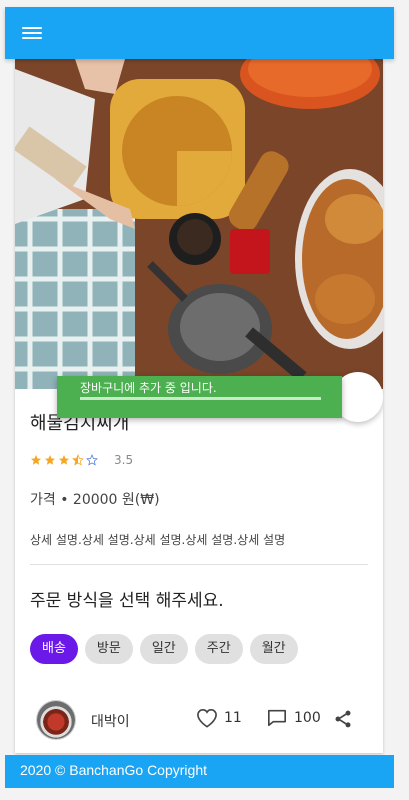  Describe the element at coordinates (148, 388) in the screenshot. I see `snackbar-message: 장바구니에 추가 중 입니다.` at that location.